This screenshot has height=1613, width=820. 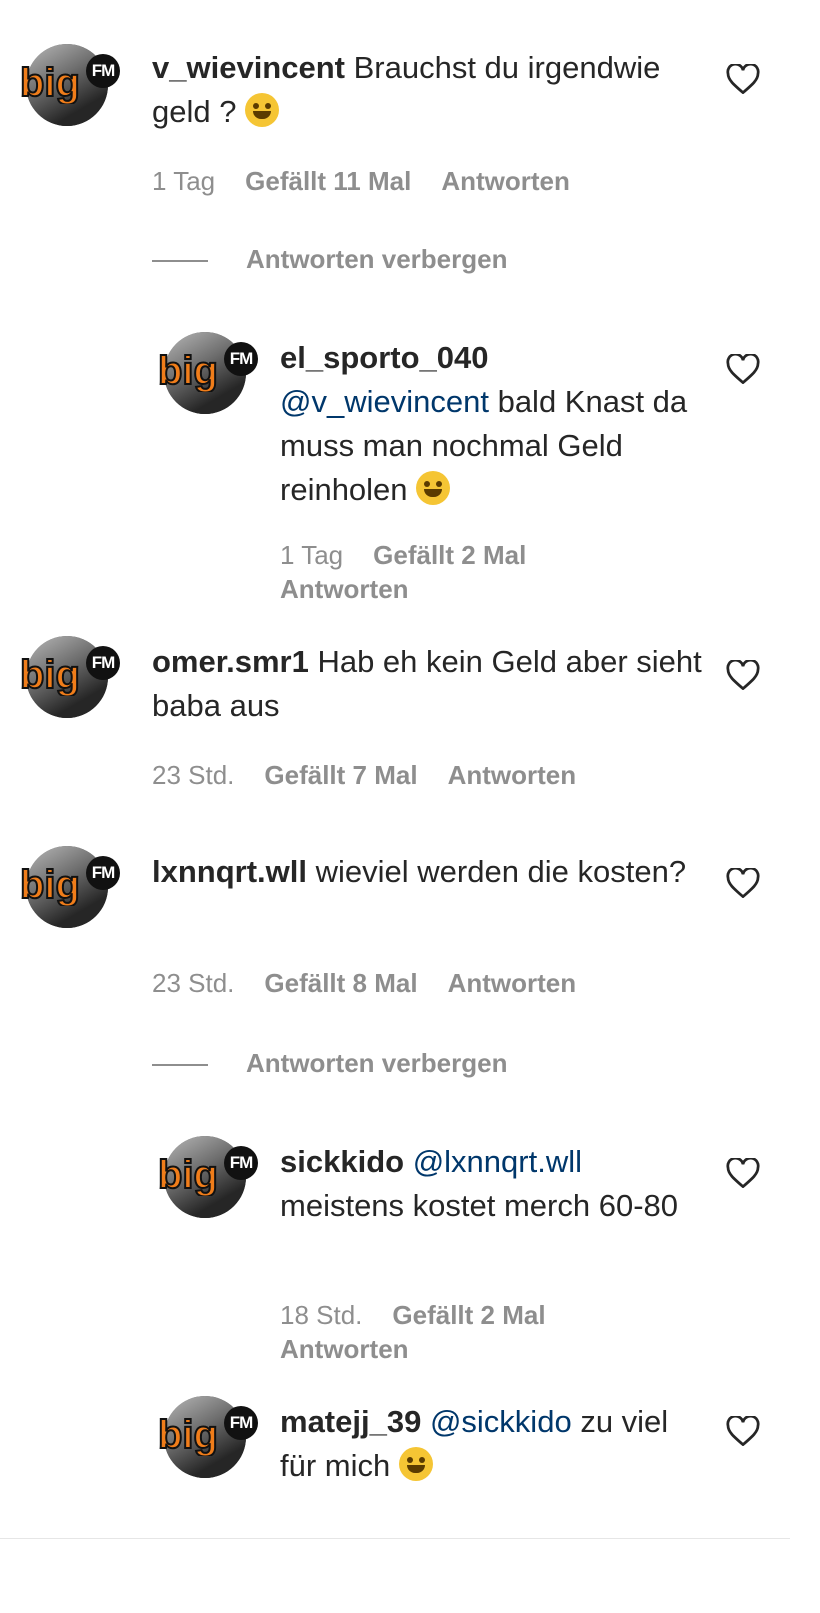 What do you see at coordinates (350, 1421) in the screenshot?
I see `comment-username: matejj_39` at bounding box center [350, 1421].